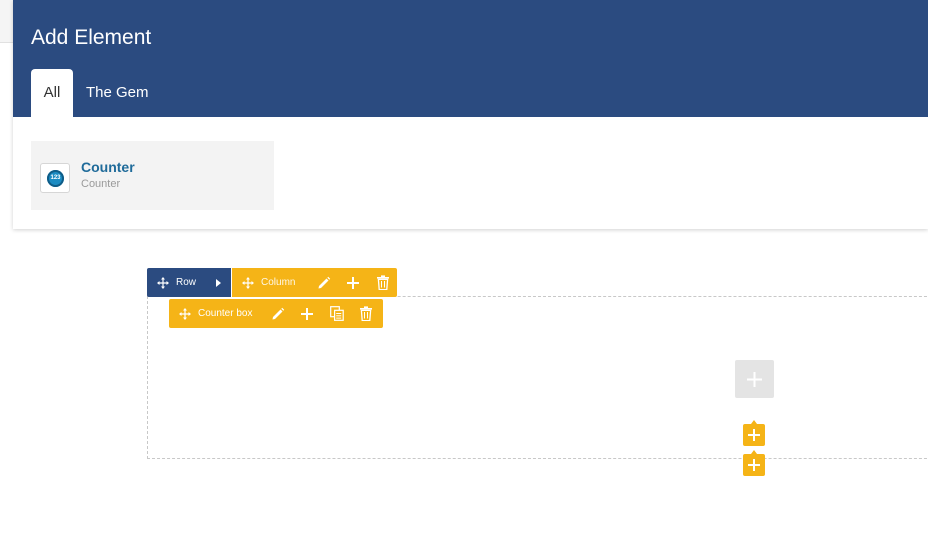  What do you see at coordinates (52, 93) in the screenshot?
I see `tab-all: All` at bounding box center [52, 93].